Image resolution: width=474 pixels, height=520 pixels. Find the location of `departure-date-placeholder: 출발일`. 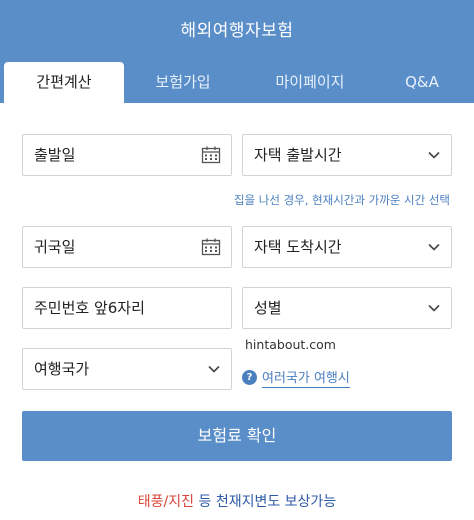

departure-date-placeholder: 출발일 is located at coordinates (55, 155).